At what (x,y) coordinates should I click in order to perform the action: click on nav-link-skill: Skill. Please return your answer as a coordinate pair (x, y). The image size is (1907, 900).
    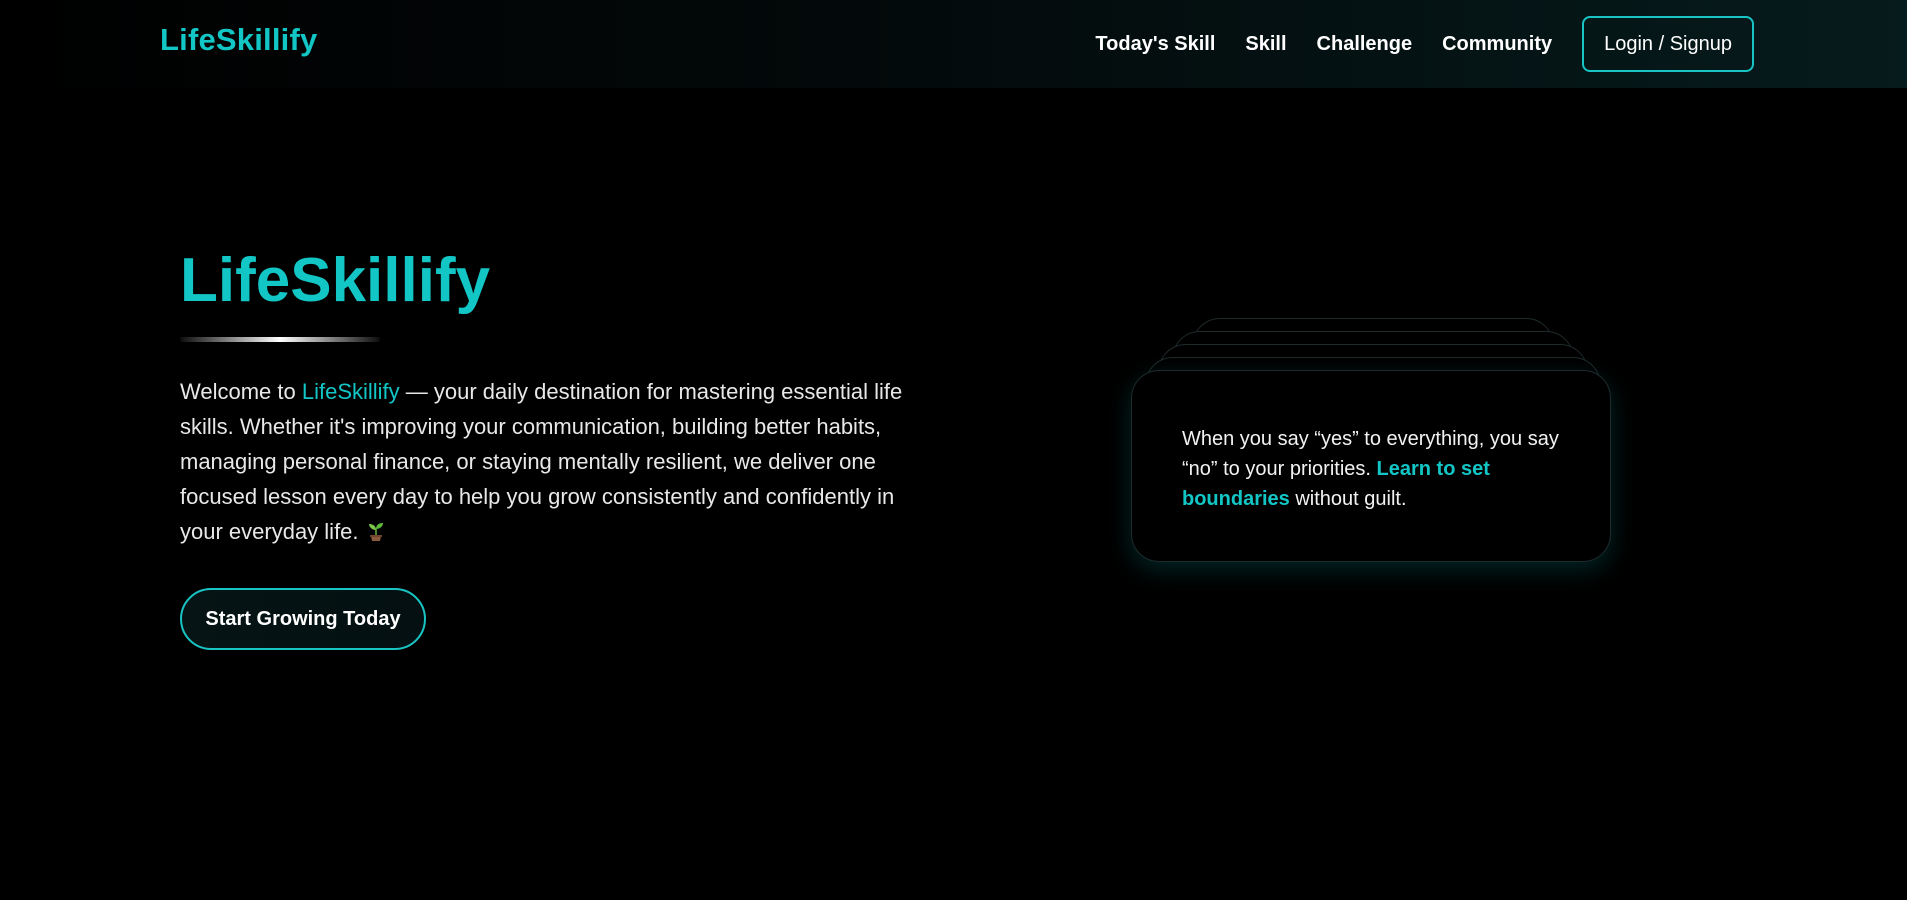
    Looking at the image, I should click on (1265, 44).